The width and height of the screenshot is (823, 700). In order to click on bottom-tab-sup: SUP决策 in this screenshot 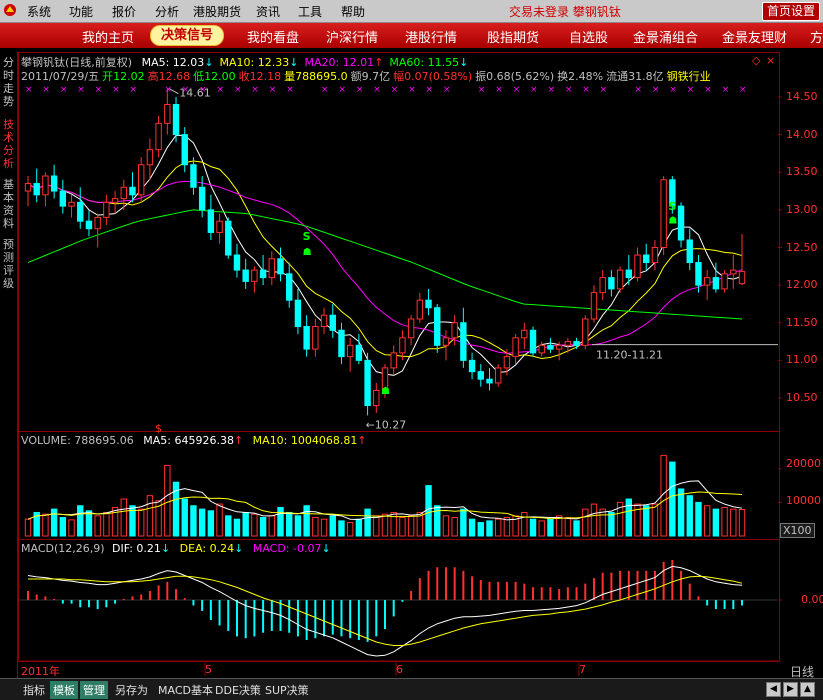, I will do `click(287, 690)`.